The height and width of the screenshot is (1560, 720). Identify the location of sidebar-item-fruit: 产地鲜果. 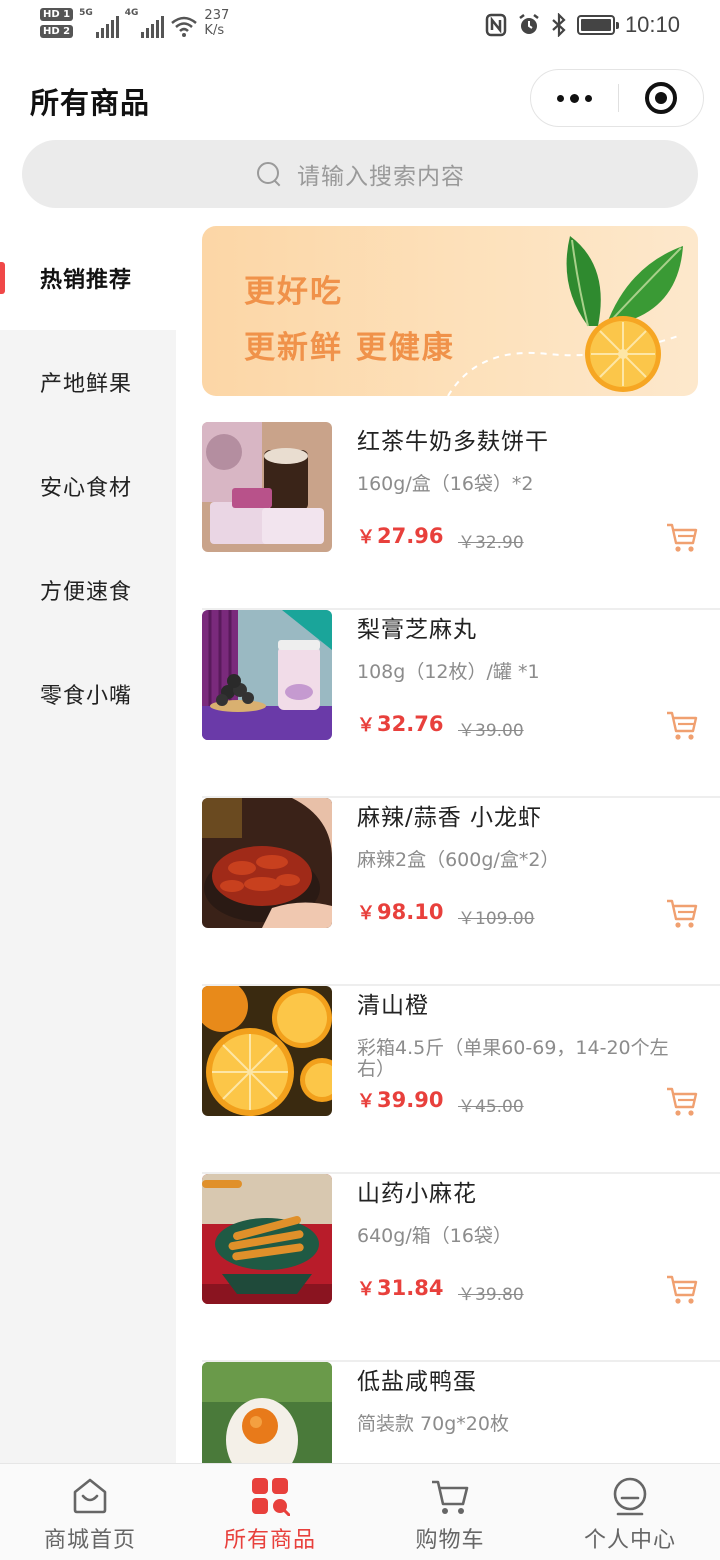
(88, 382).